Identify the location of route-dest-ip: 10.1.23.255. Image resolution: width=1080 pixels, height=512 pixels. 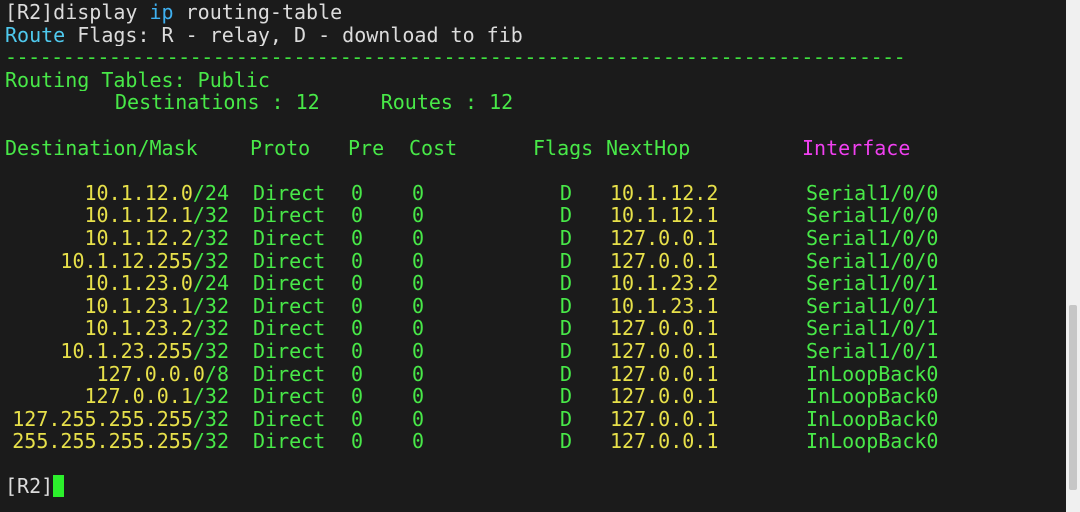
(126, 351).